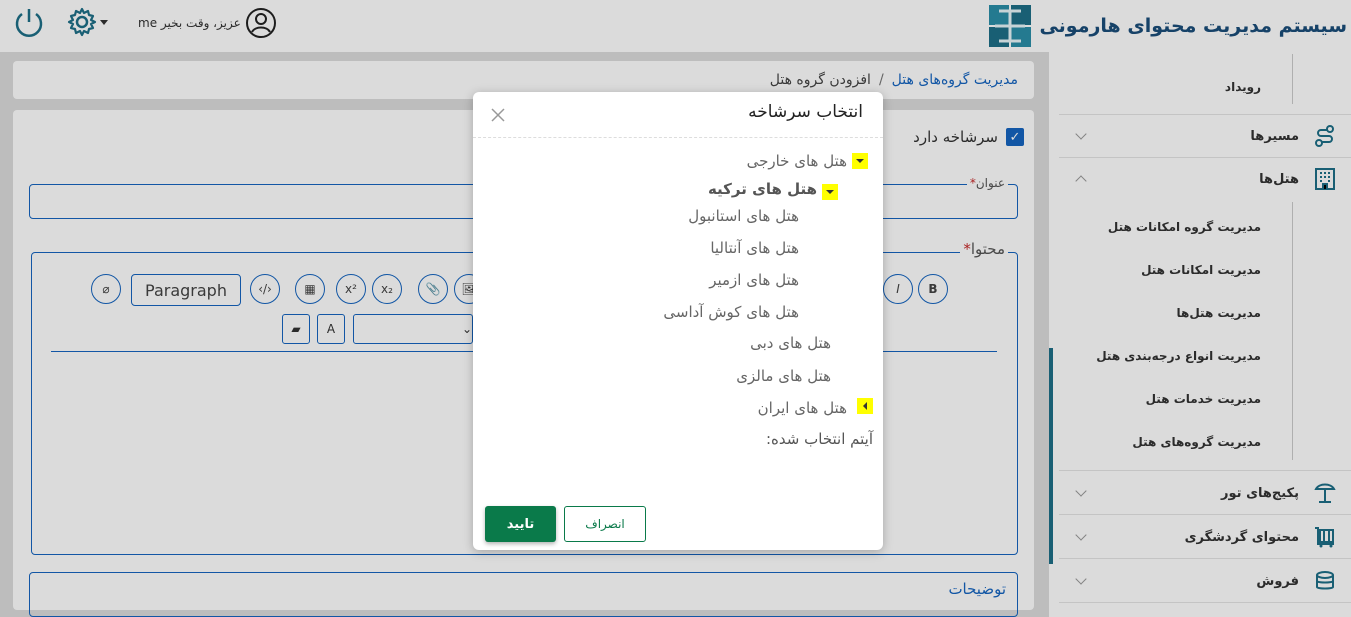 The width and height of the screenshot is (1351, 617). I want to click on tree-node-izmir-hotels: هتل های ازمیر, so click(754, 280).